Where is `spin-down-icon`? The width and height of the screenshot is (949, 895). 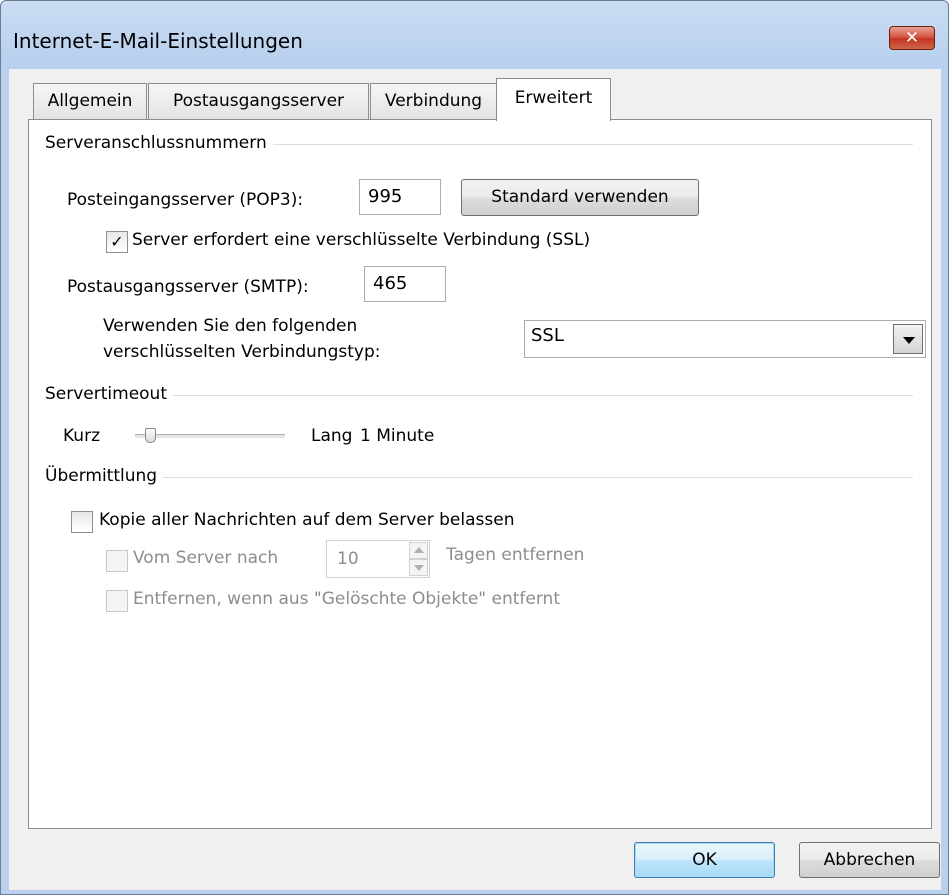 spin-down-icon is located at coordinates (418, 567).